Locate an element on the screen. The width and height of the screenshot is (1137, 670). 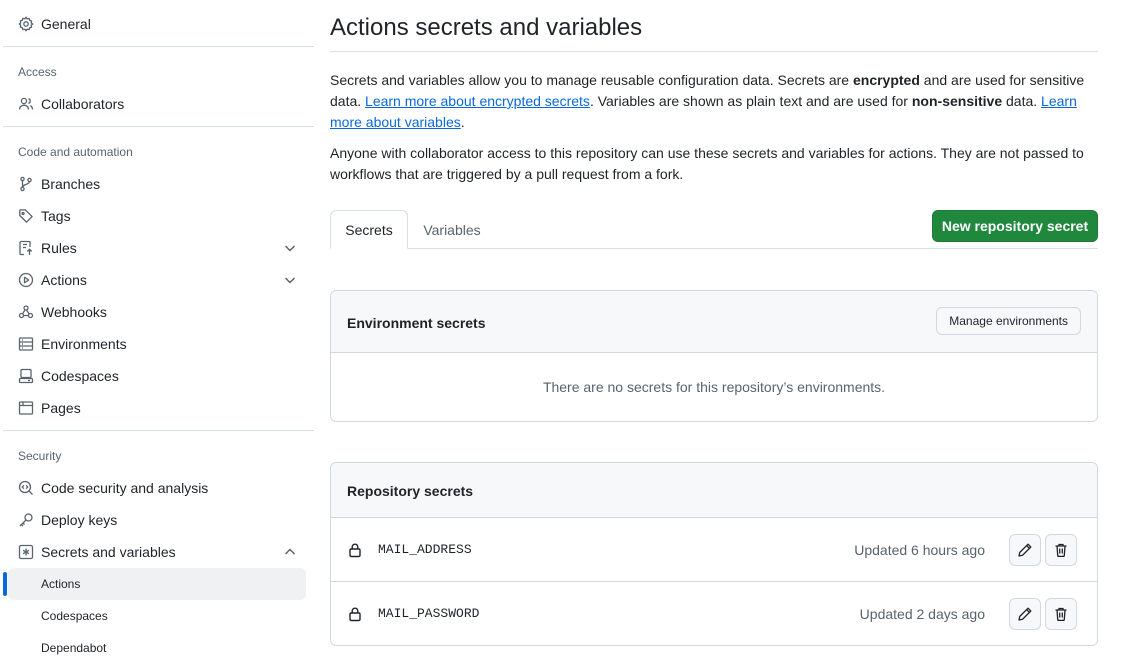
sidebar-item-rules: Rules is located at coordinates (157, 248).